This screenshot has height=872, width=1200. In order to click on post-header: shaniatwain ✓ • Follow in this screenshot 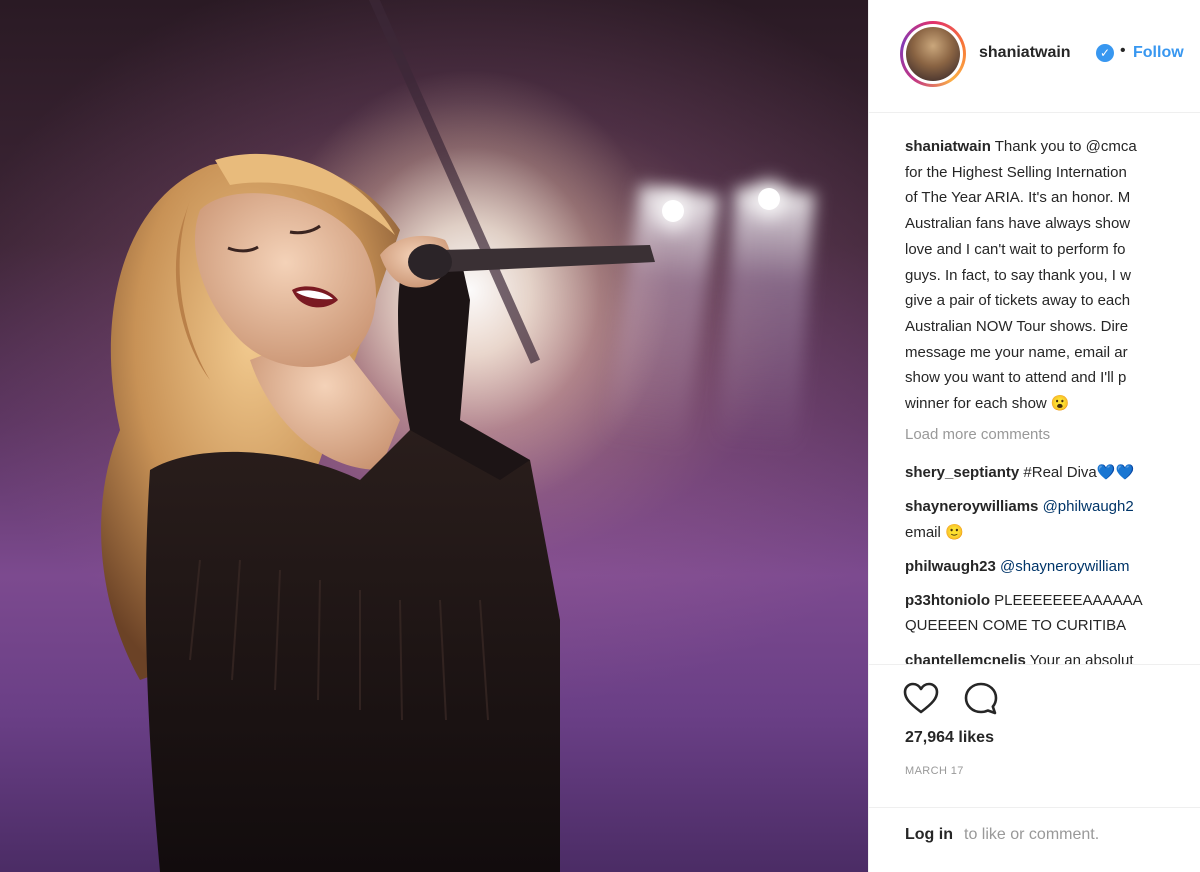, I will do `click(1034, 56)`.